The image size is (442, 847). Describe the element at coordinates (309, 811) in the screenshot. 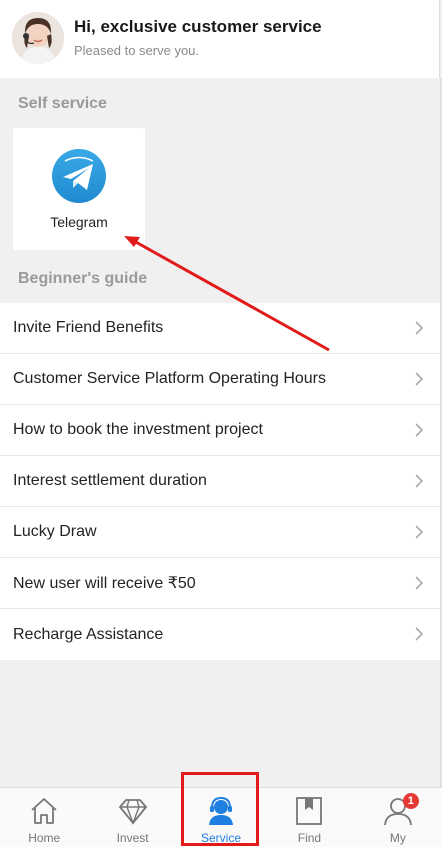

I see `bookmark-icon` at that location.